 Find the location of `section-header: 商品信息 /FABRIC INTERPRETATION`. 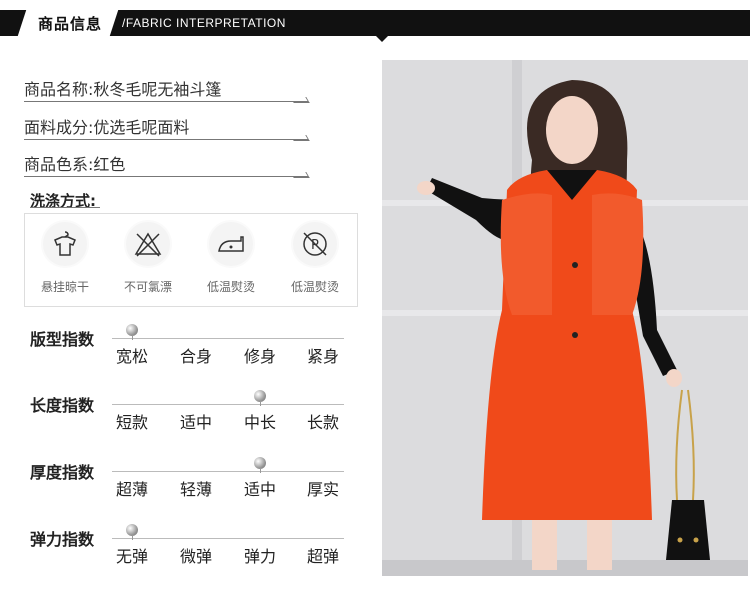

section-header: 商品信息 /FABRIC INTERPRETATION is located at coordinates (375, 23).